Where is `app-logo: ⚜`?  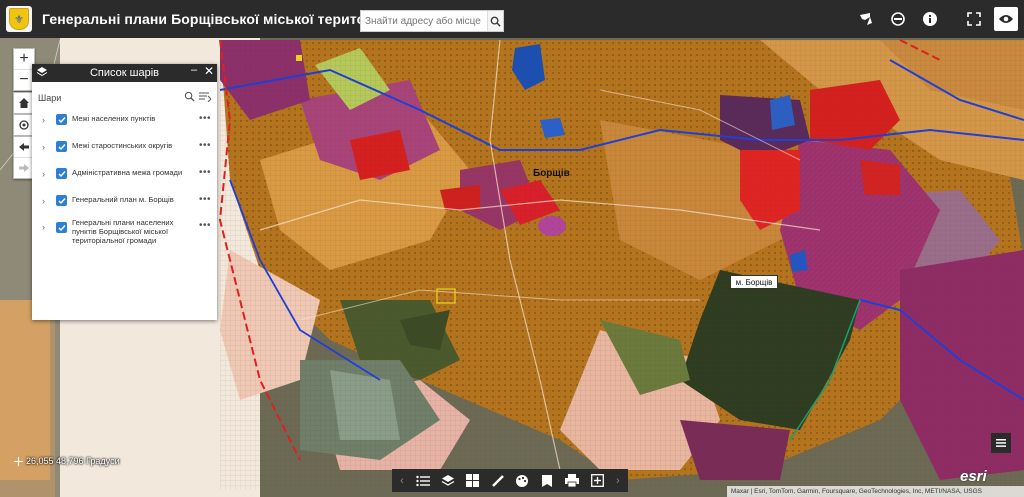
app-logo: ⚜ is located at coordinates (19, 19).